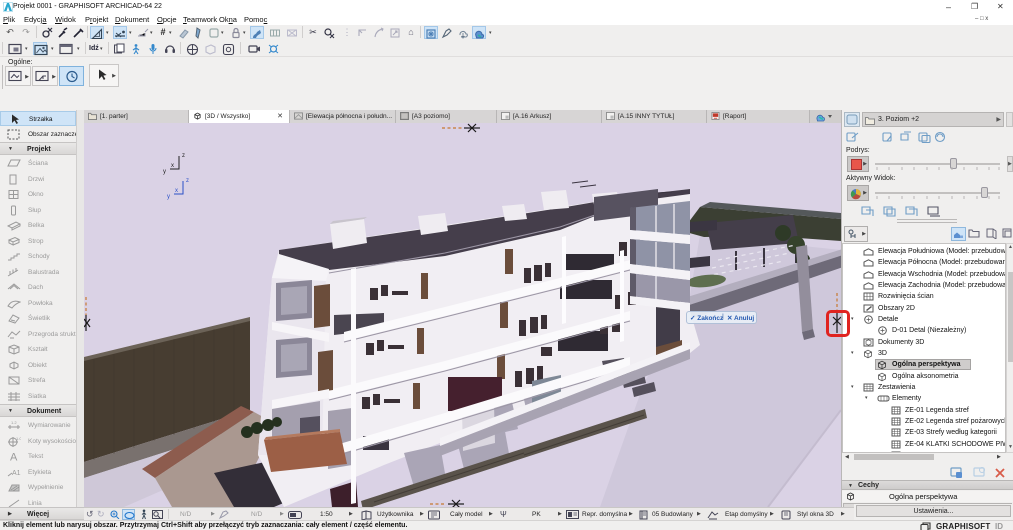 This screenshot has height=530, width=1013. What do you see at coordinates (14, 422) in the screenshot?
I see `svg-text: 1.2` at bounding box center [14, 422].